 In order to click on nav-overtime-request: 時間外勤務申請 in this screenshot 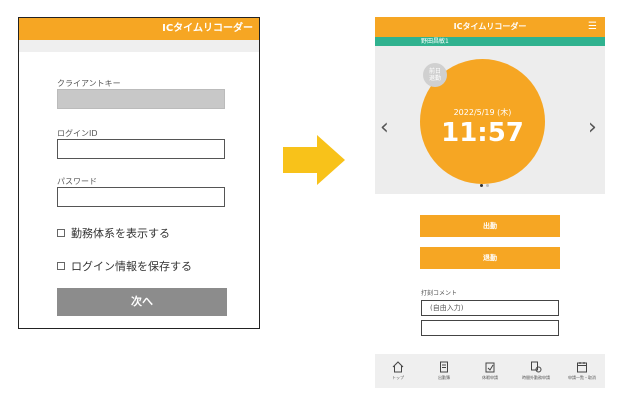, I will do `click(536, 371)`.